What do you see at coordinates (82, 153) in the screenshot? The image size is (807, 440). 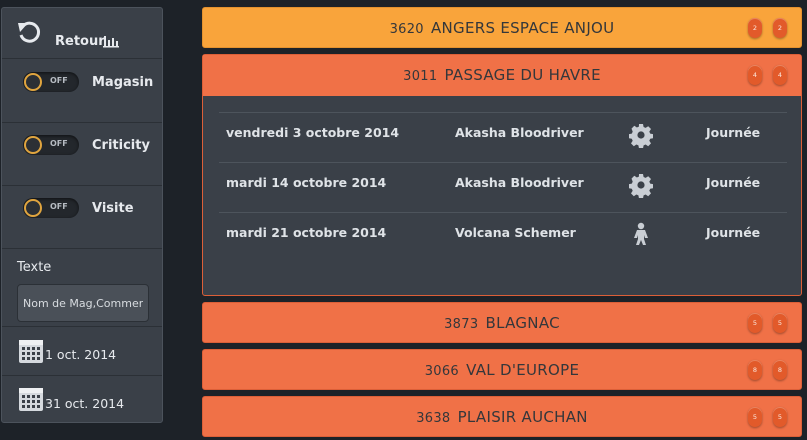 I see `toggle-row-criticity: OFF Criticity` at bounding box center [82, 153].